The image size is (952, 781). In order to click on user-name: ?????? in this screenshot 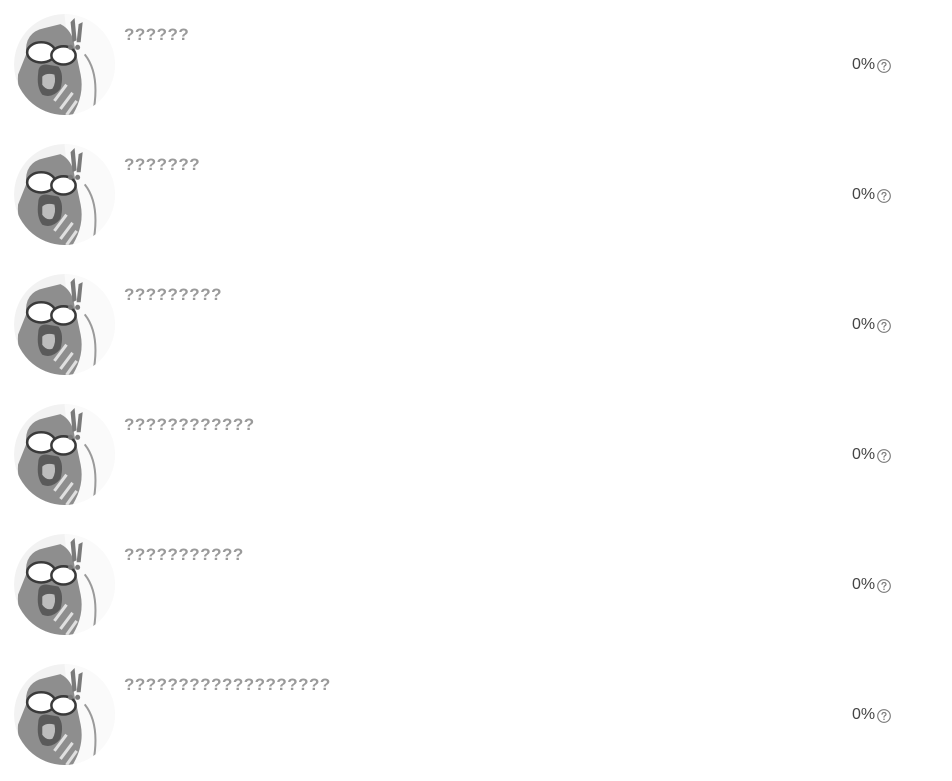, I will do `click(156, 35)`.